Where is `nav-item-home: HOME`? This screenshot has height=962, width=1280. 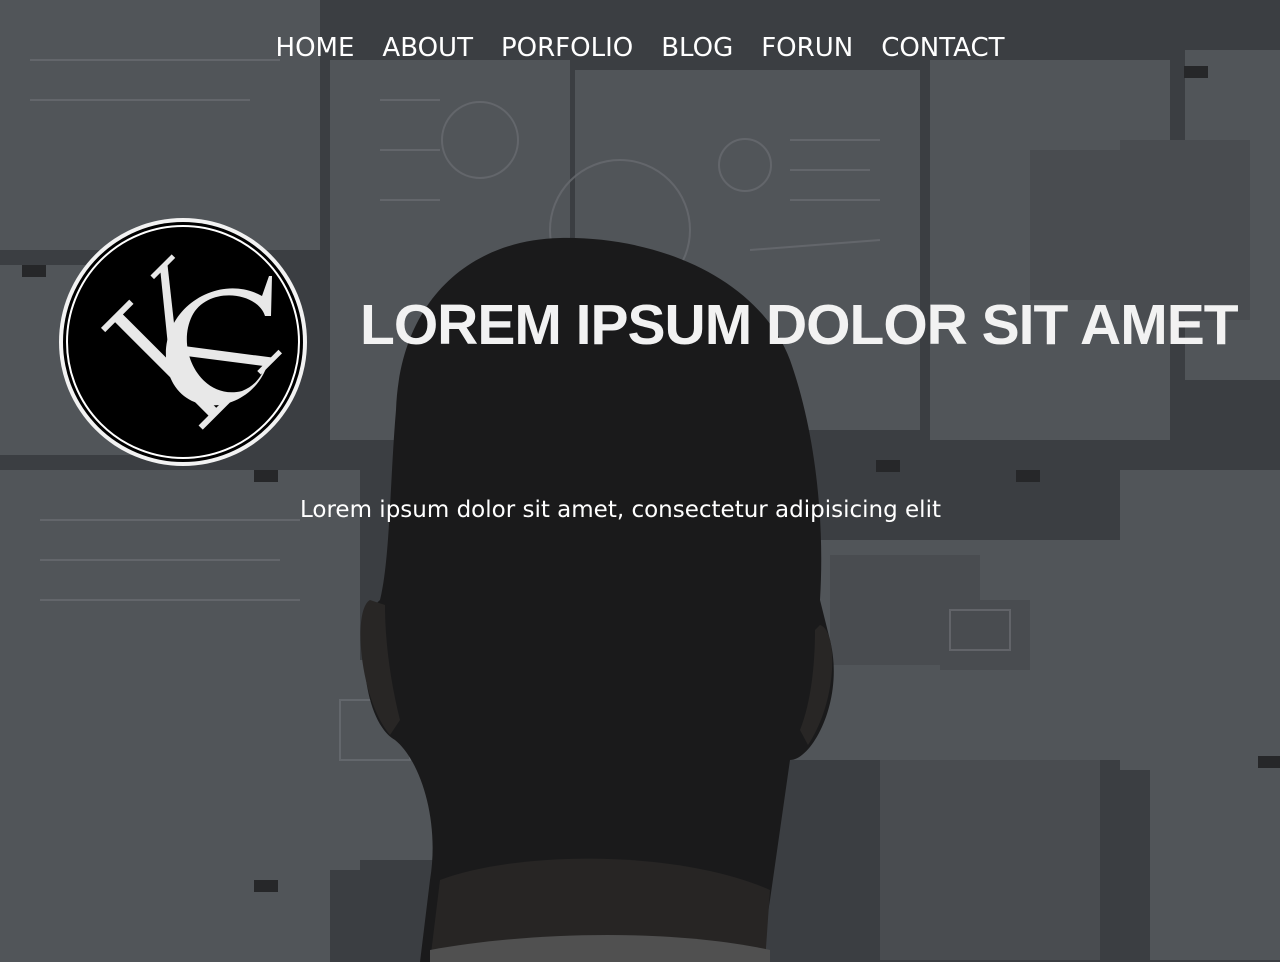
nav-item-home: HOME is located at coordinates (315, 48).